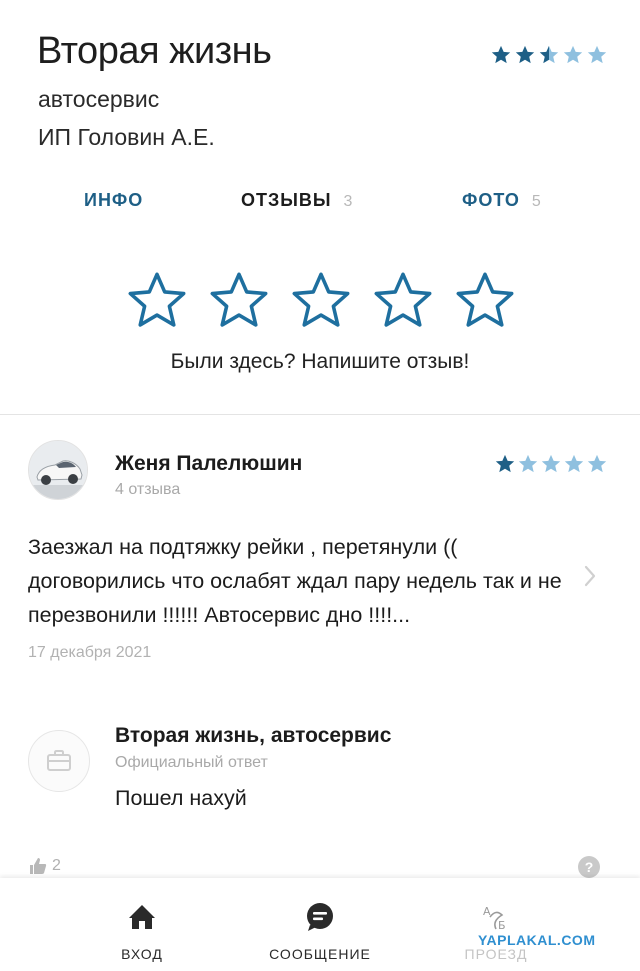 The height and width of the screenshot is (971, 640). I want to click on nav-enter-label: ВХОД, so click(142, 954).